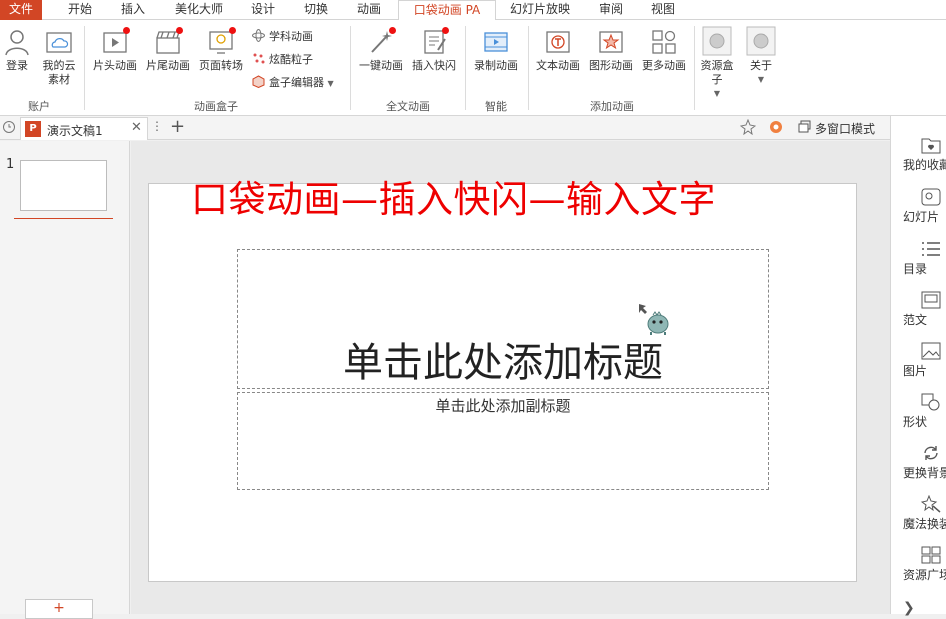 The height and width of the screenshot is (619, 946). What do you see at coordinates (804, 128) in the screenshot?
I see `multi-window-icon` at bounding box center [804, 128].